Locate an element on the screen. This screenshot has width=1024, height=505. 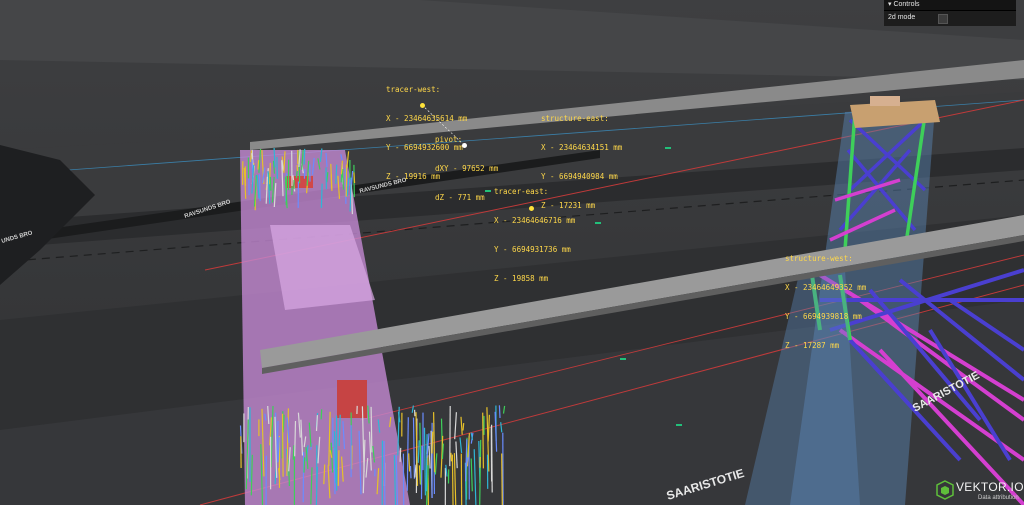
tracer-west-title: tracer-west: is located at coordinates (413, 90).